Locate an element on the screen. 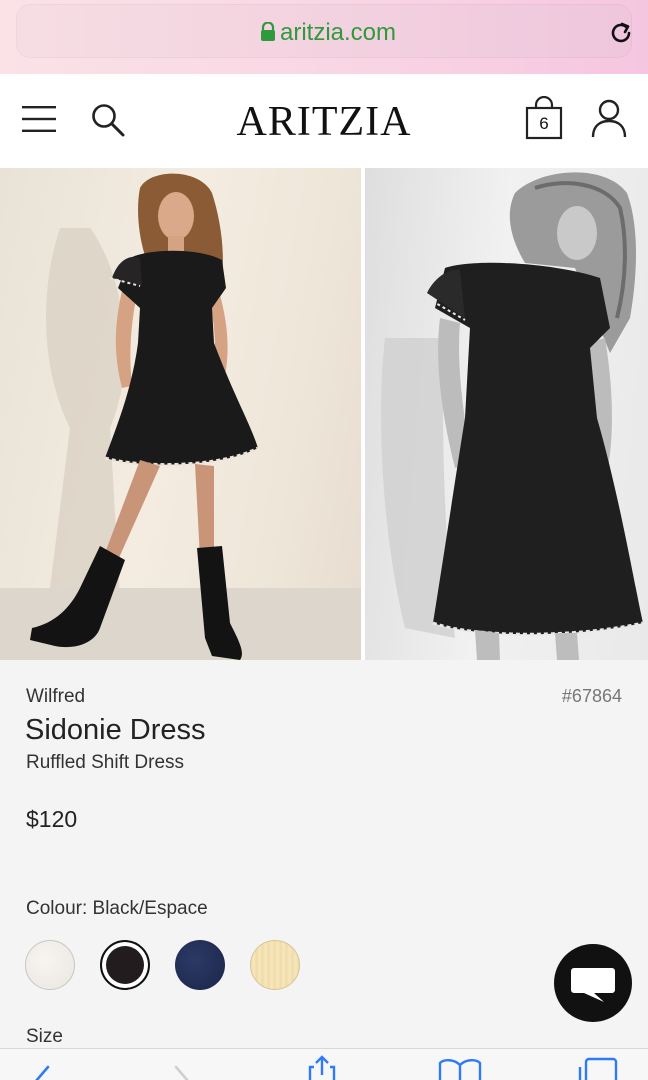 This screenshot has width=648, height=1080. url-text: aritzia.com is located at coordinates (338, 32).